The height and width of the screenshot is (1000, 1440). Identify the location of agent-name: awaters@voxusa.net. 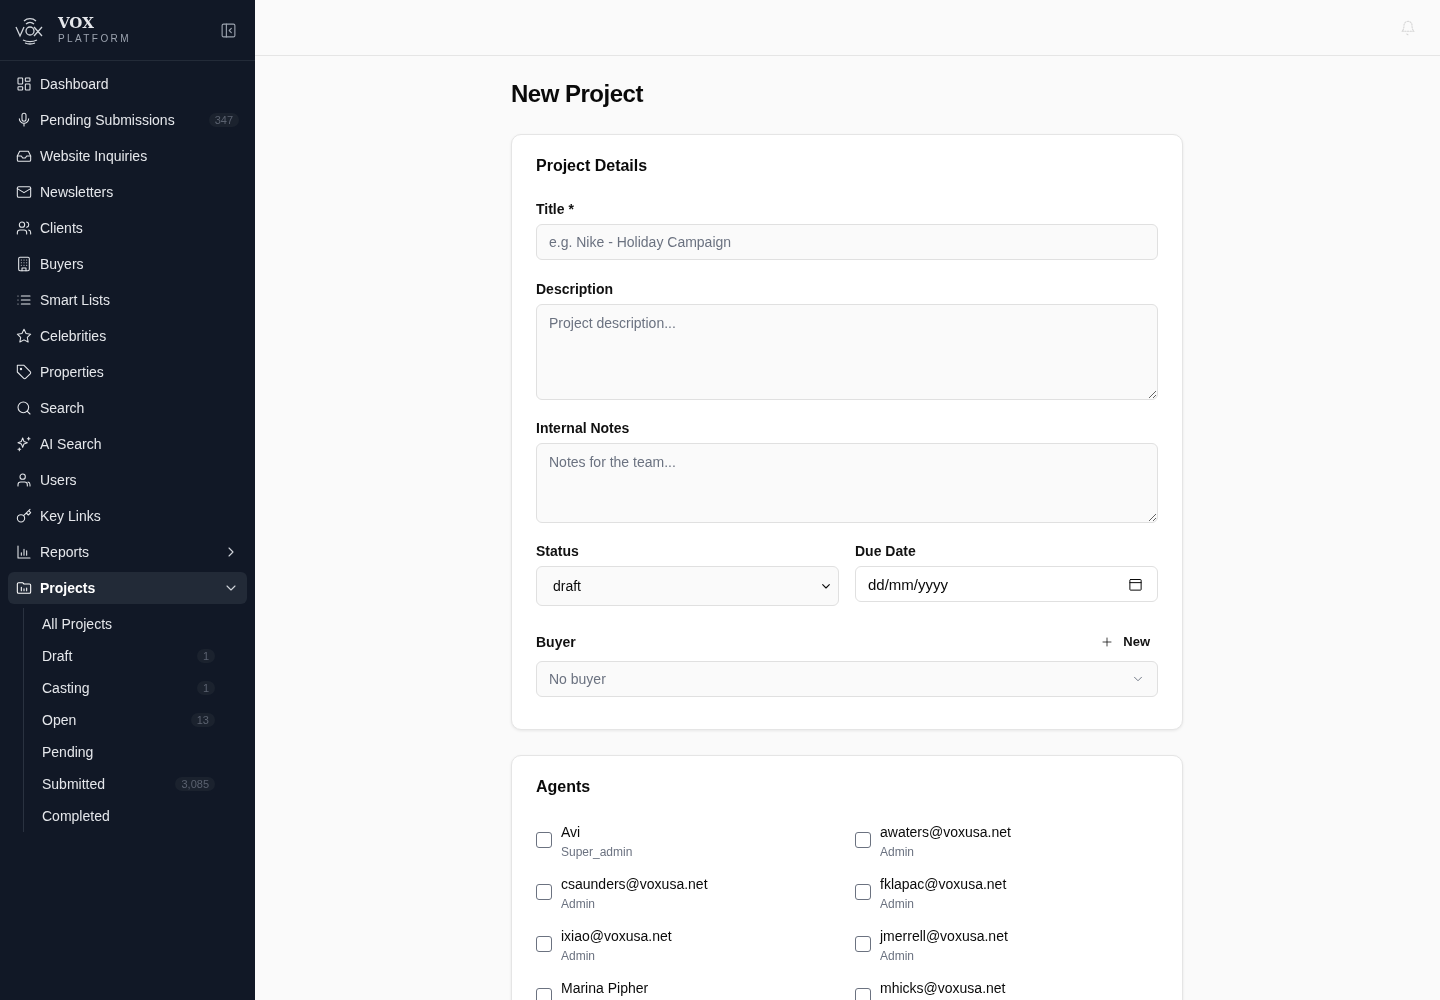
(945, 832).